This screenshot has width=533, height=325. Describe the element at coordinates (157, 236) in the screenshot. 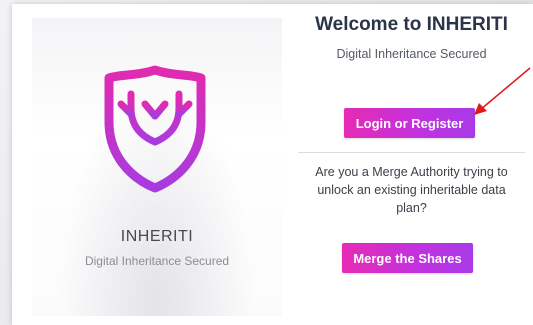

I see `brand-name: INHERITI` at that location.